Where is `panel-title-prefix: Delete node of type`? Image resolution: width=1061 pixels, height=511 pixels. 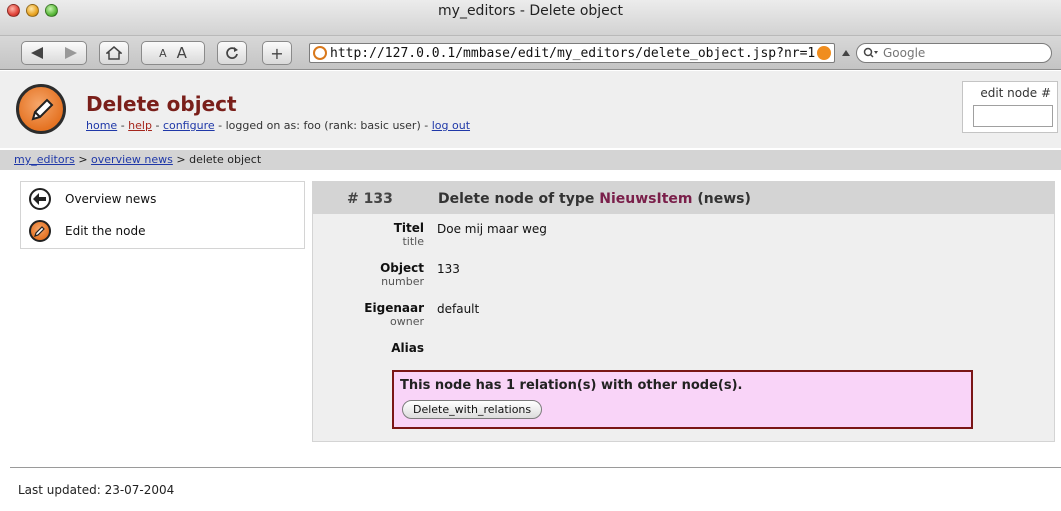
panel-title-prefix: Delete node of type is located at coordinates (516, 199).